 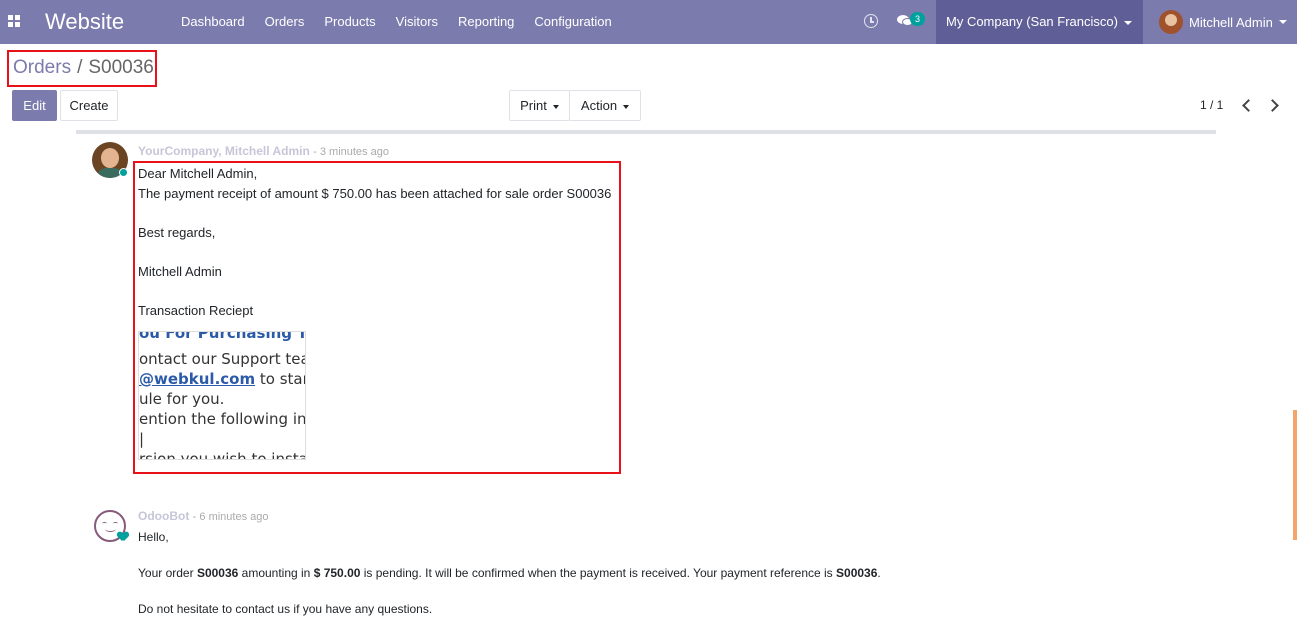 What do you see at coordinates (646, 132) in the screenshot?
I see `form-bottom-divider` at bounding box center [646, 132].